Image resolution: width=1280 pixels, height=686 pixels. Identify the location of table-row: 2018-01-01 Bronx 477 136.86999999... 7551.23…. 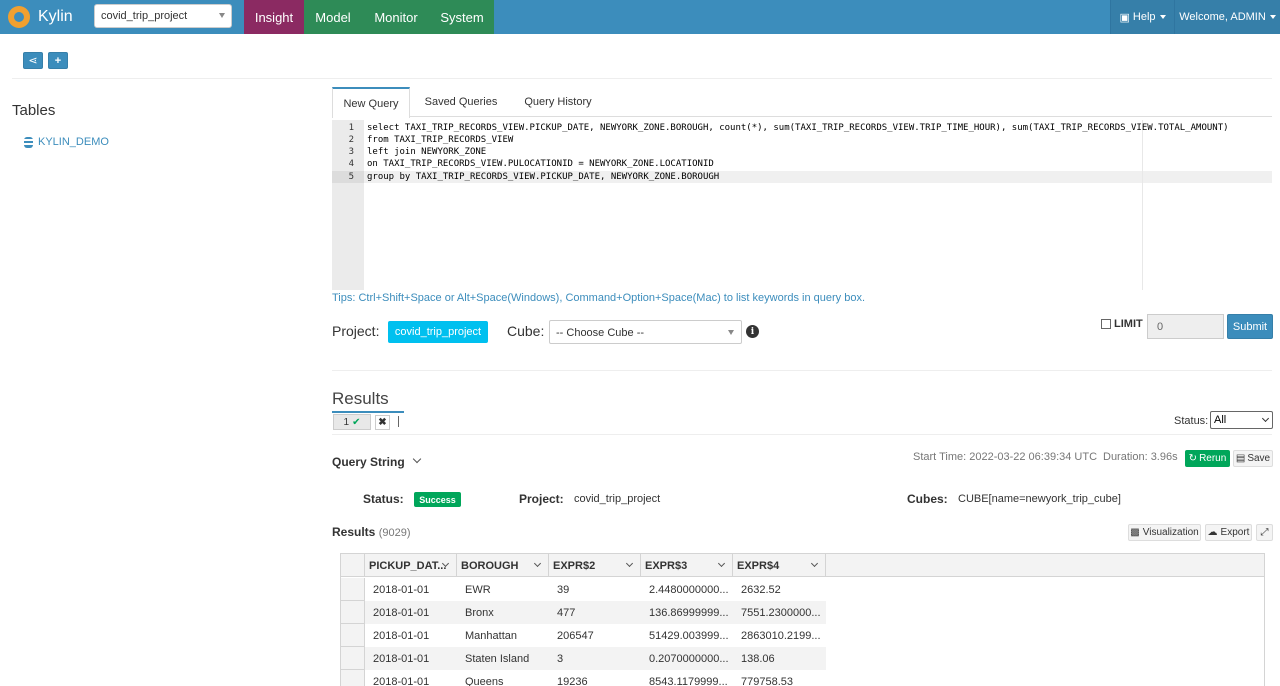
(583, 612).